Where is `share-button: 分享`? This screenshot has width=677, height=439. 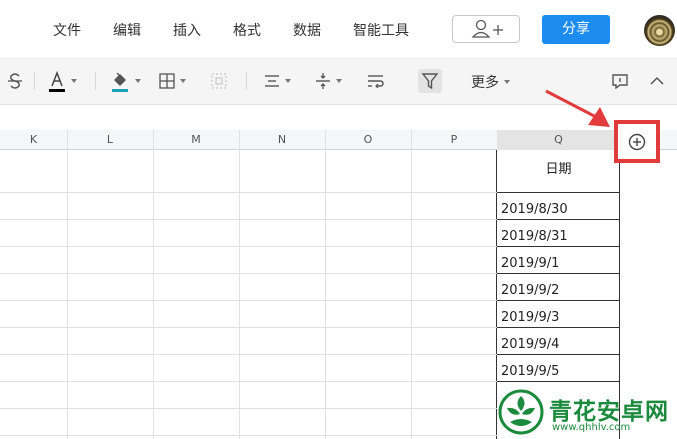
share-button: 分享 is located at coordinates (576, 29).